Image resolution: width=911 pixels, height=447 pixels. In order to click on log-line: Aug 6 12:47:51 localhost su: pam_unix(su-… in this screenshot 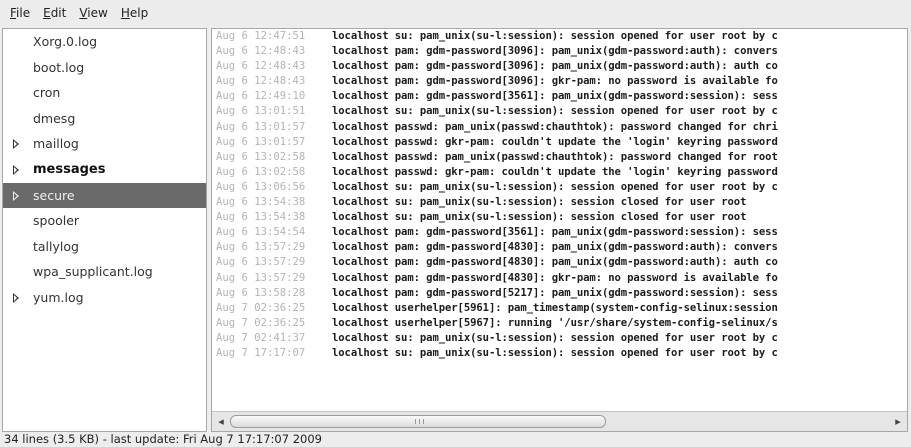, I will do `click(559, 36)`.